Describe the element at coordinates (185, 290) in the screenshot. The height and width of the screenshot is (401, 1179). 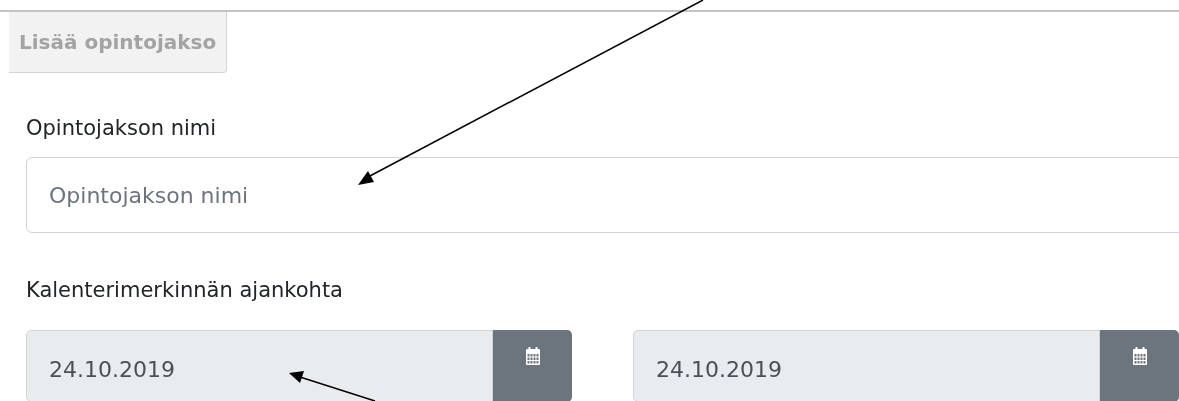
I see `field-label: Kalenterimerkinnän ajankohta` at that location.